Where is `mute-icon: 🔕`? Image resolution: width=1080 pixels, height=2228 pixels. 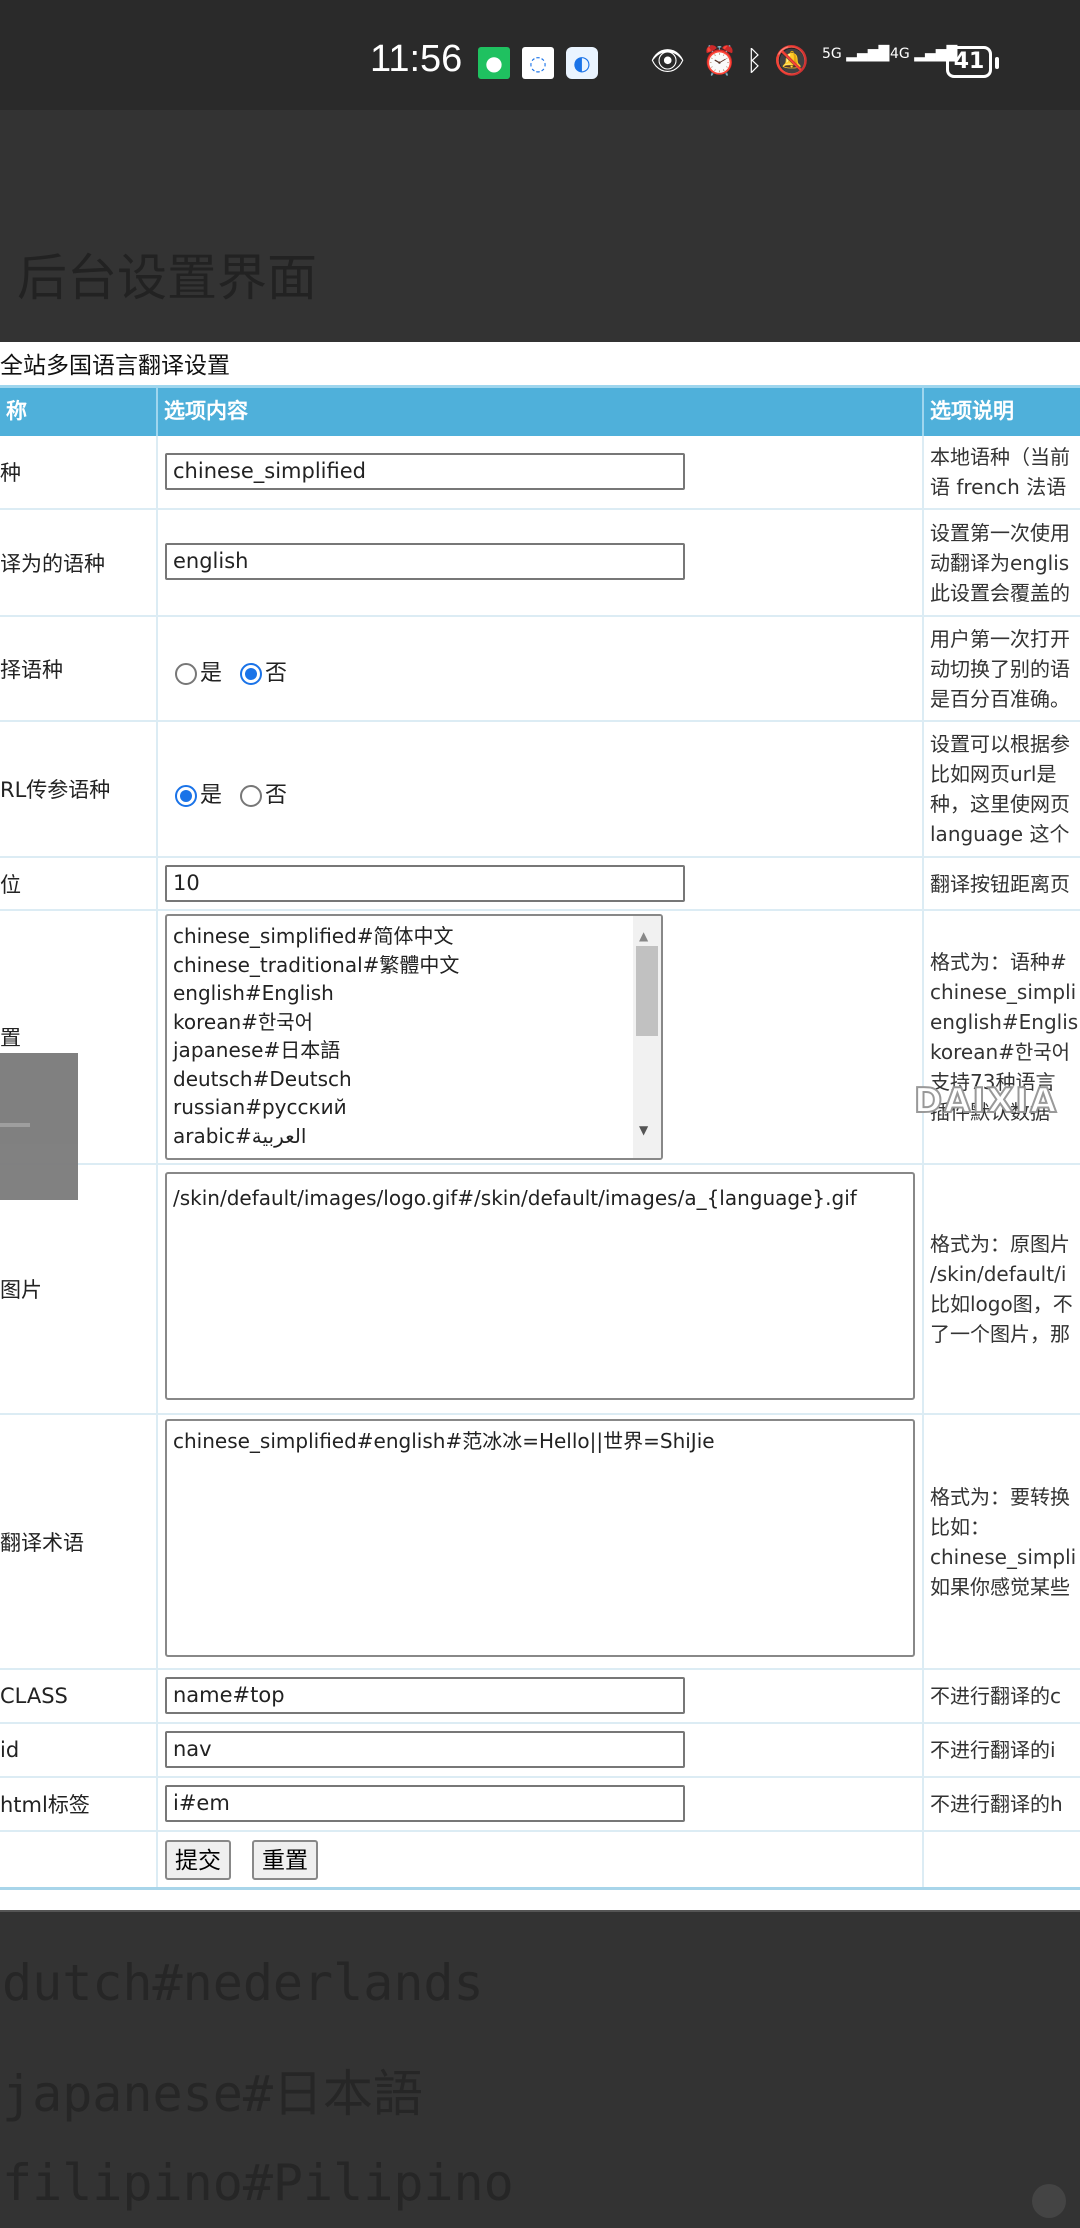 mute-icon: 🔕 is located at coordinates (791, 60).